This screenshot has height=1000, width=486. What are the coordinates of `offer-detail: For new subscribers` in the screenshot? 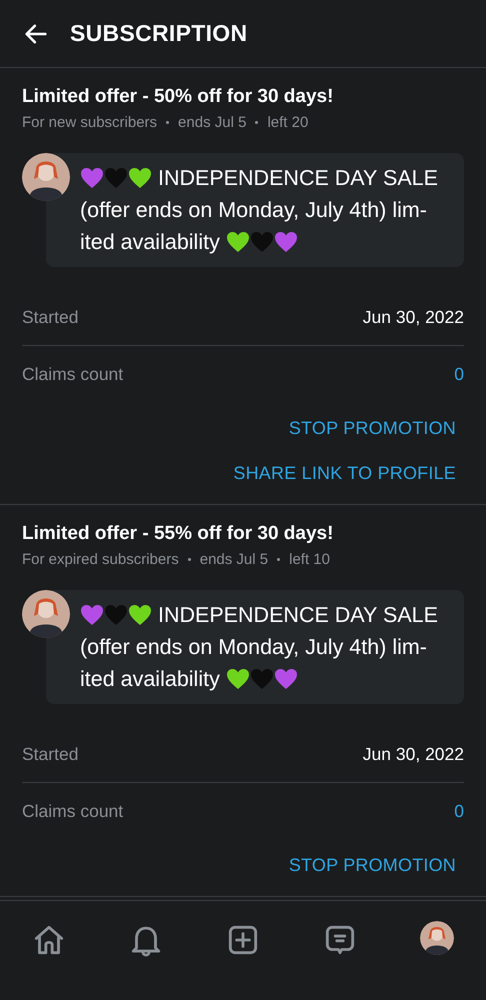 It's located at (90, 122).